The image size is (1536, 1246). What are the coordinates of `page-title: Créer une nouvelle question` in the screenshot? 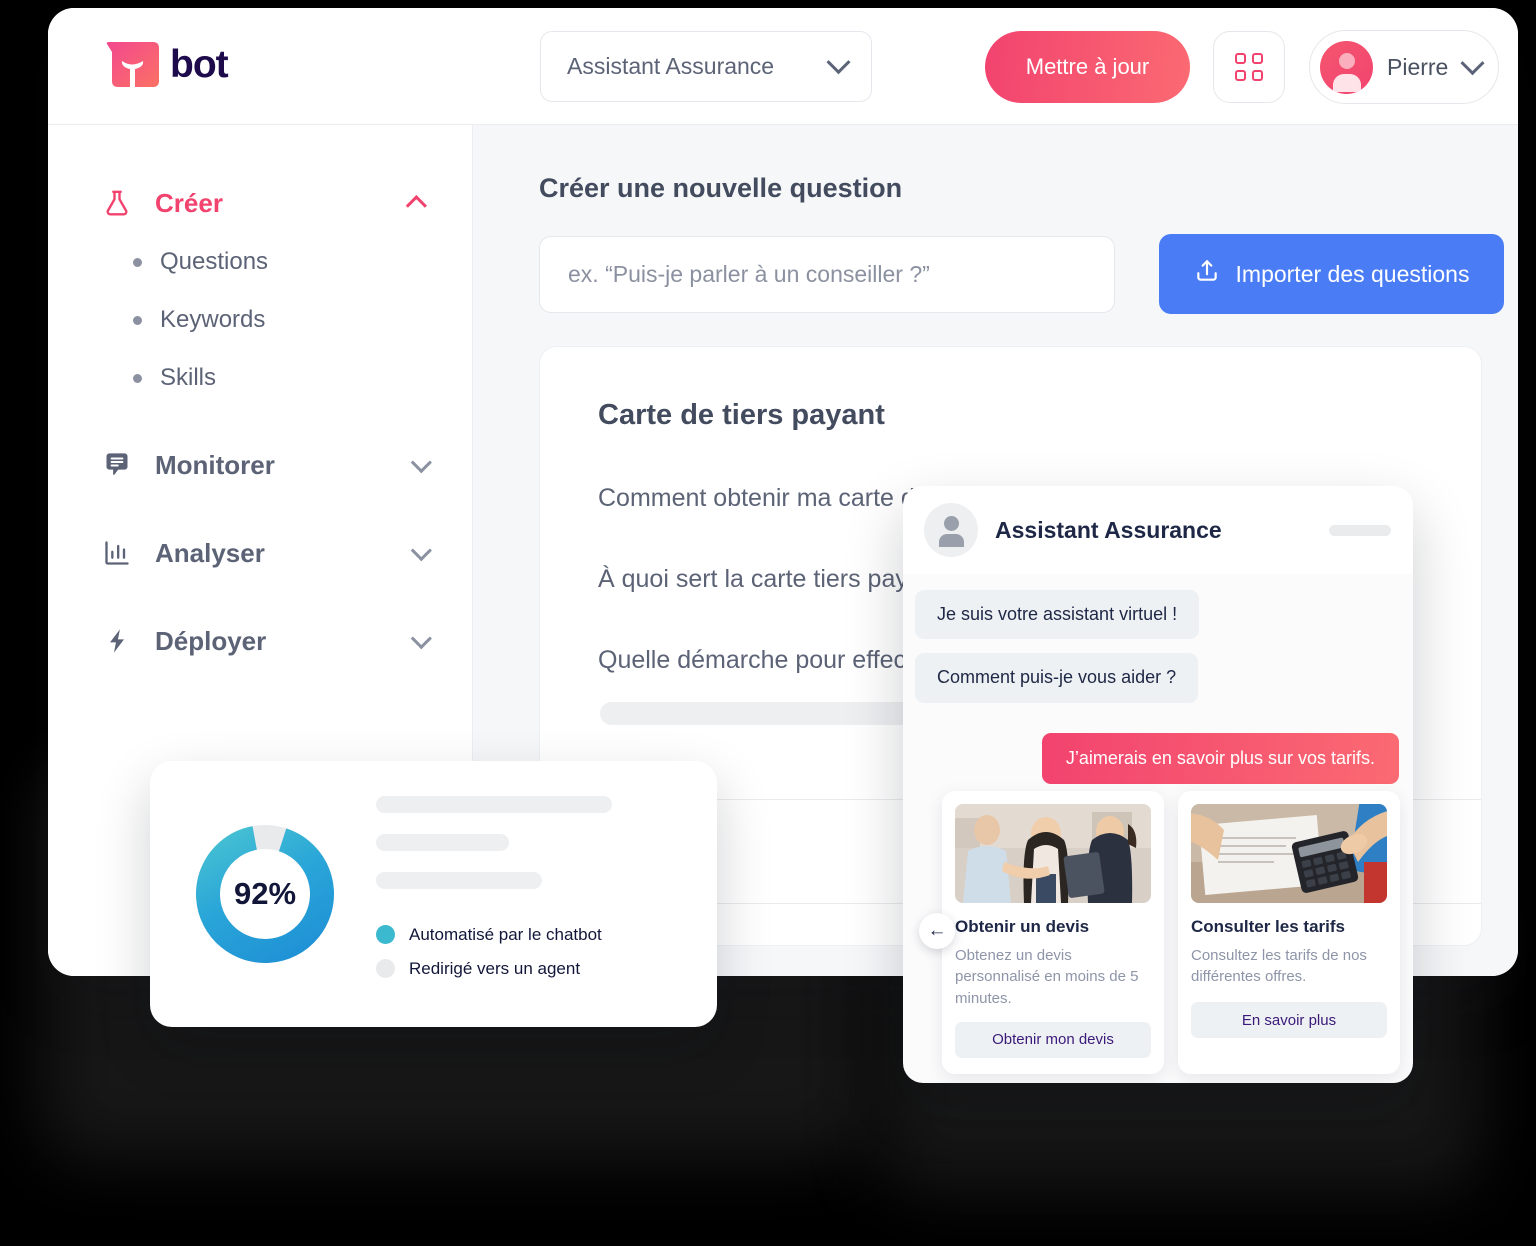 It's located at (721, 188).